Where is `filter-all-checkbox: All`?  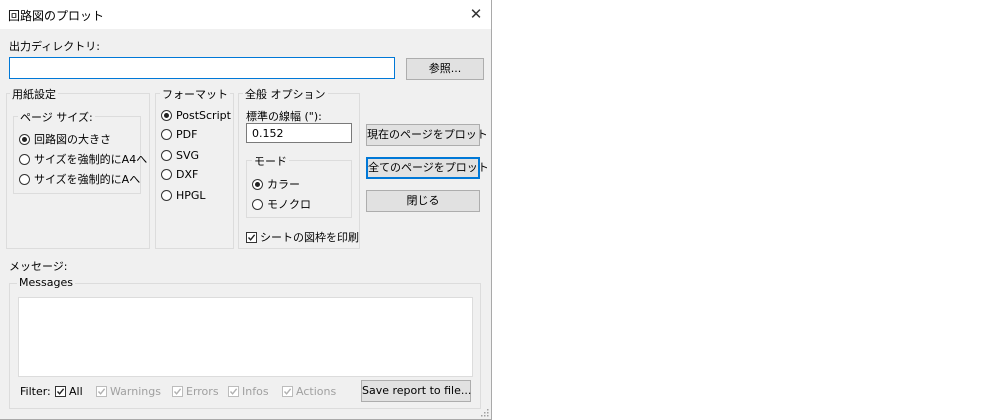
filter-all-checkbox: All is located at coordinates (69, 391).